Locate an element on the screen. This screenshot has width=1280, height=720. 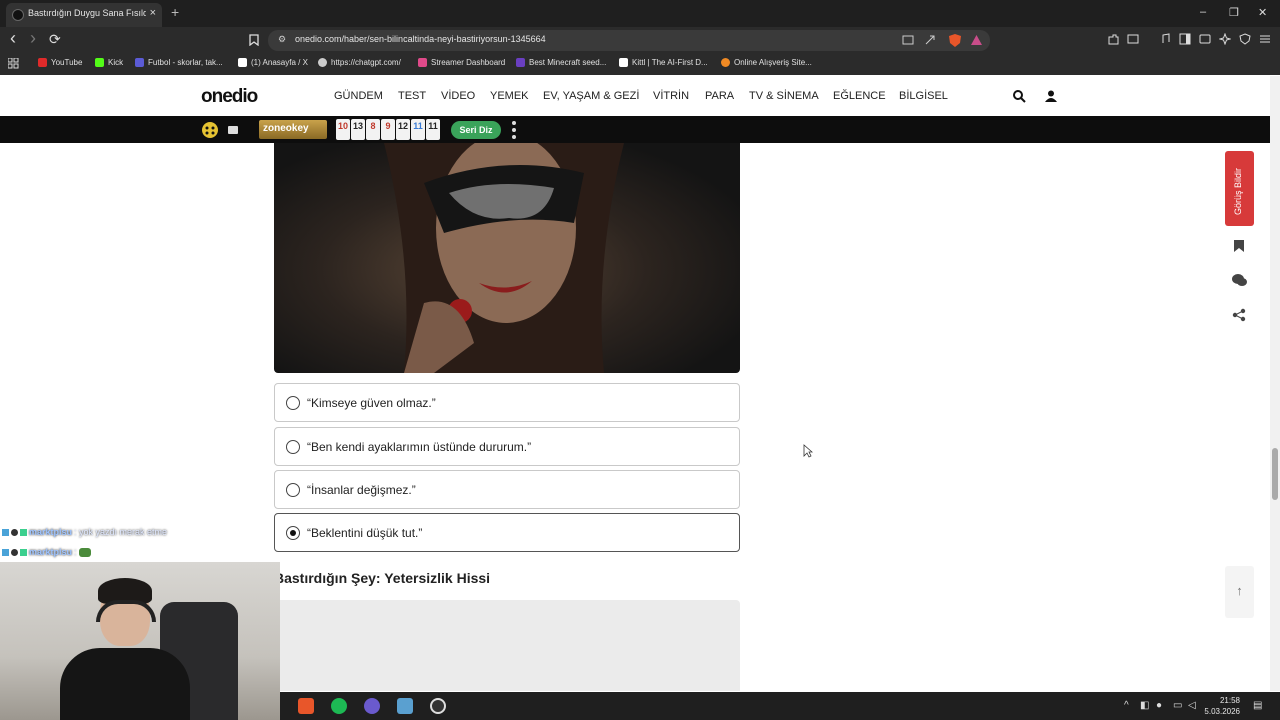
notifications-icon: ▤ is located at coordinates (1257, 705).